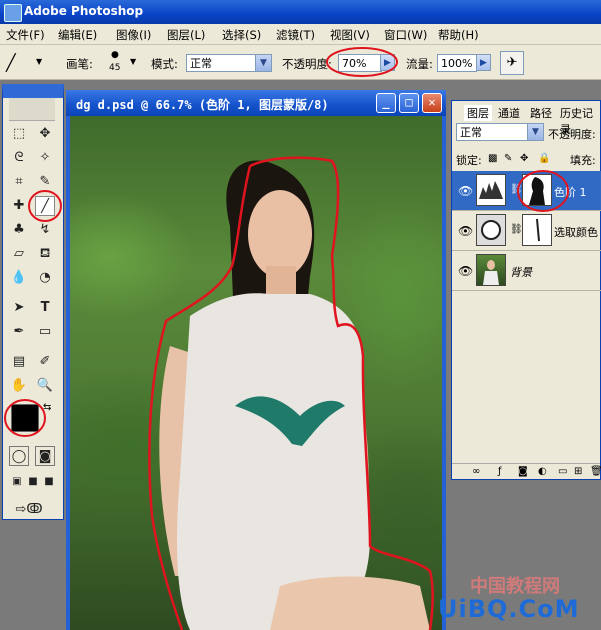 The height and width of the screenshot is (630, 601). I want to click on lasso-icon: ᘓ, so click(19, 158).